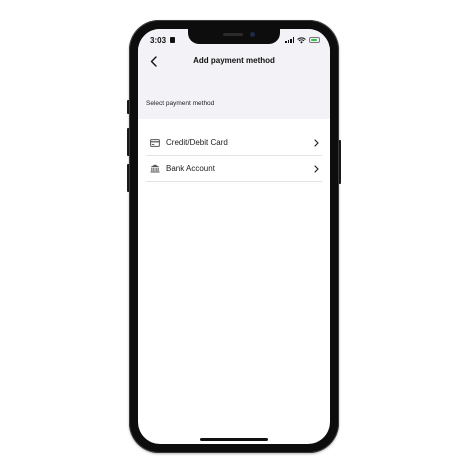 This screenshot has width=474, height=474. I want to click on payment-method-list: Credit/Debit Card Bank Account, so click(234, 156).